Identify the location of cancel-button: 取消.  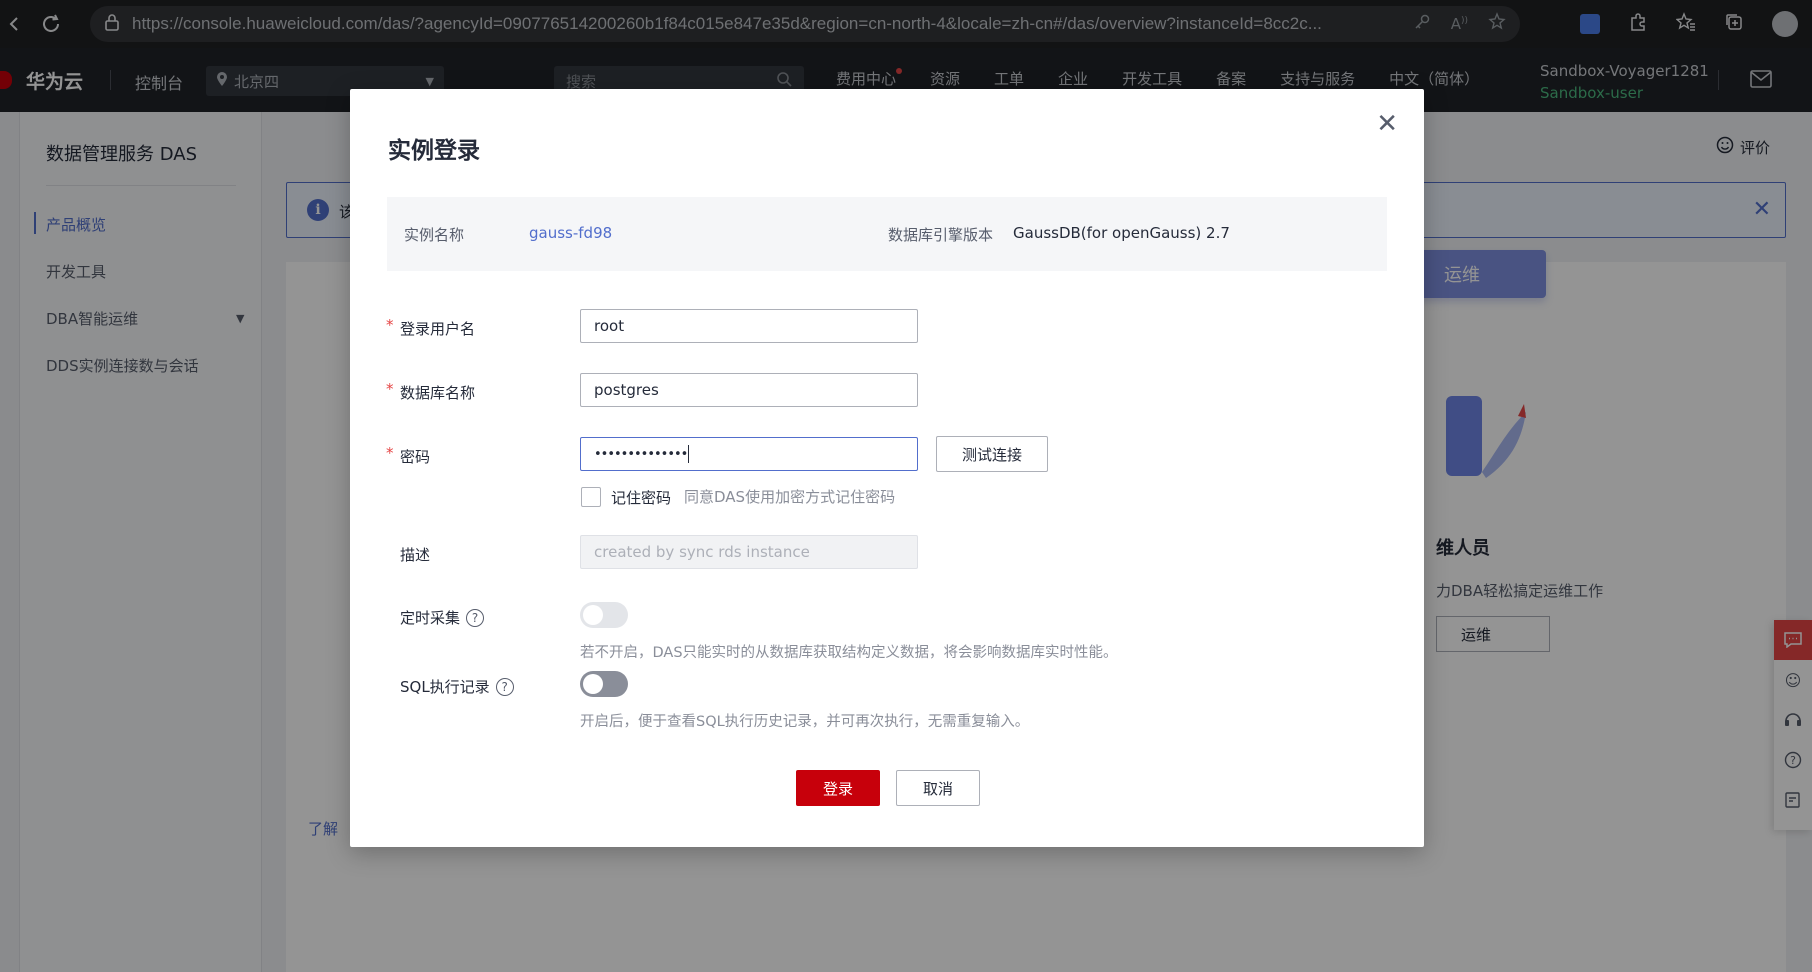
(938, 788).